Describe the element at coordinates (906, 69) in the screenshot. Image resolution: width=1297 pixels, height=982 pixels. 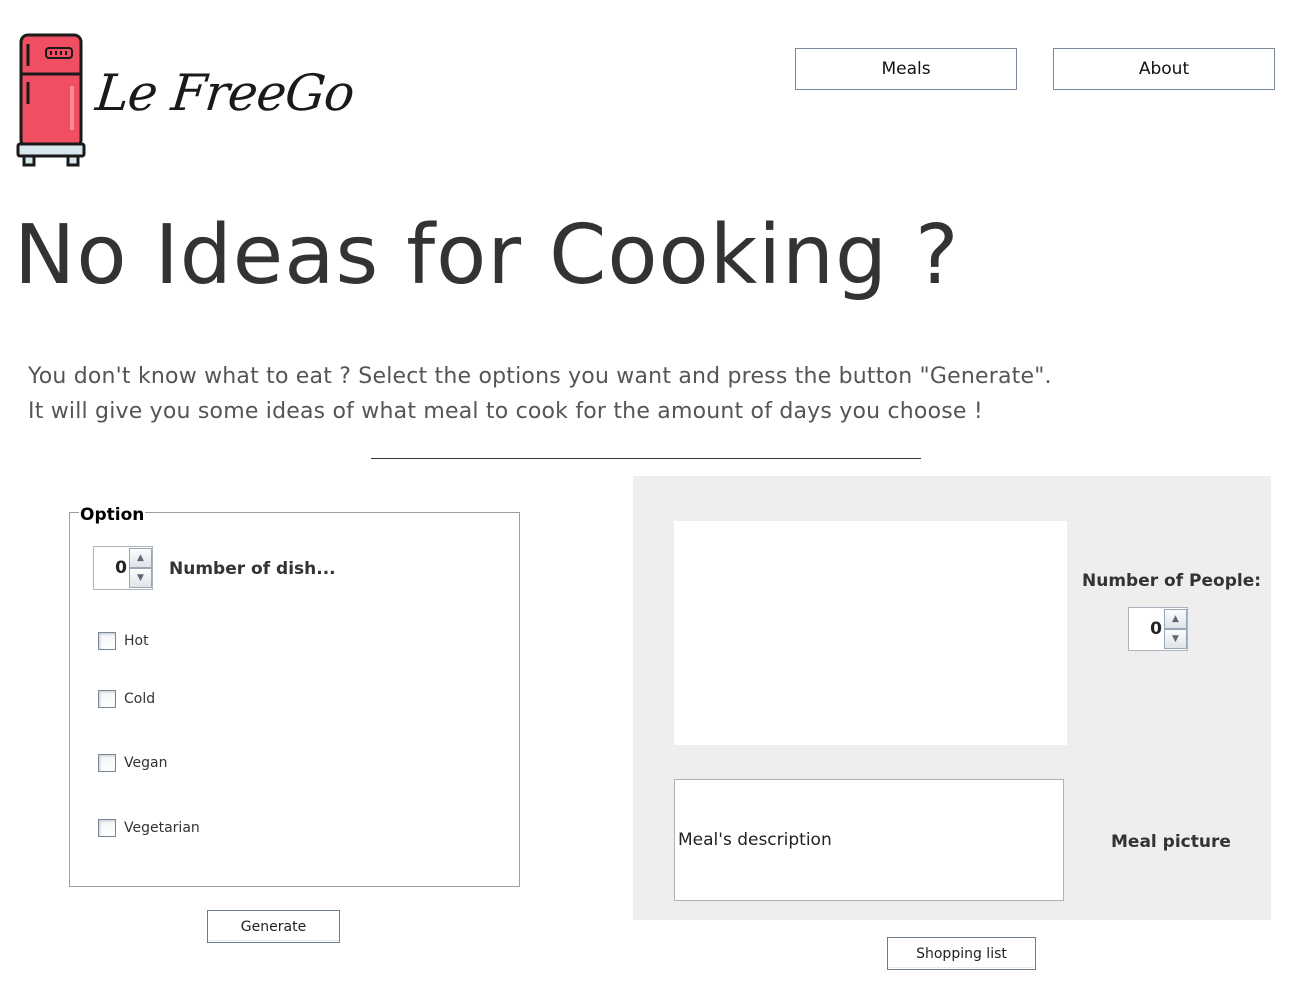
I see `meals-nav-button: Meals` at that location.